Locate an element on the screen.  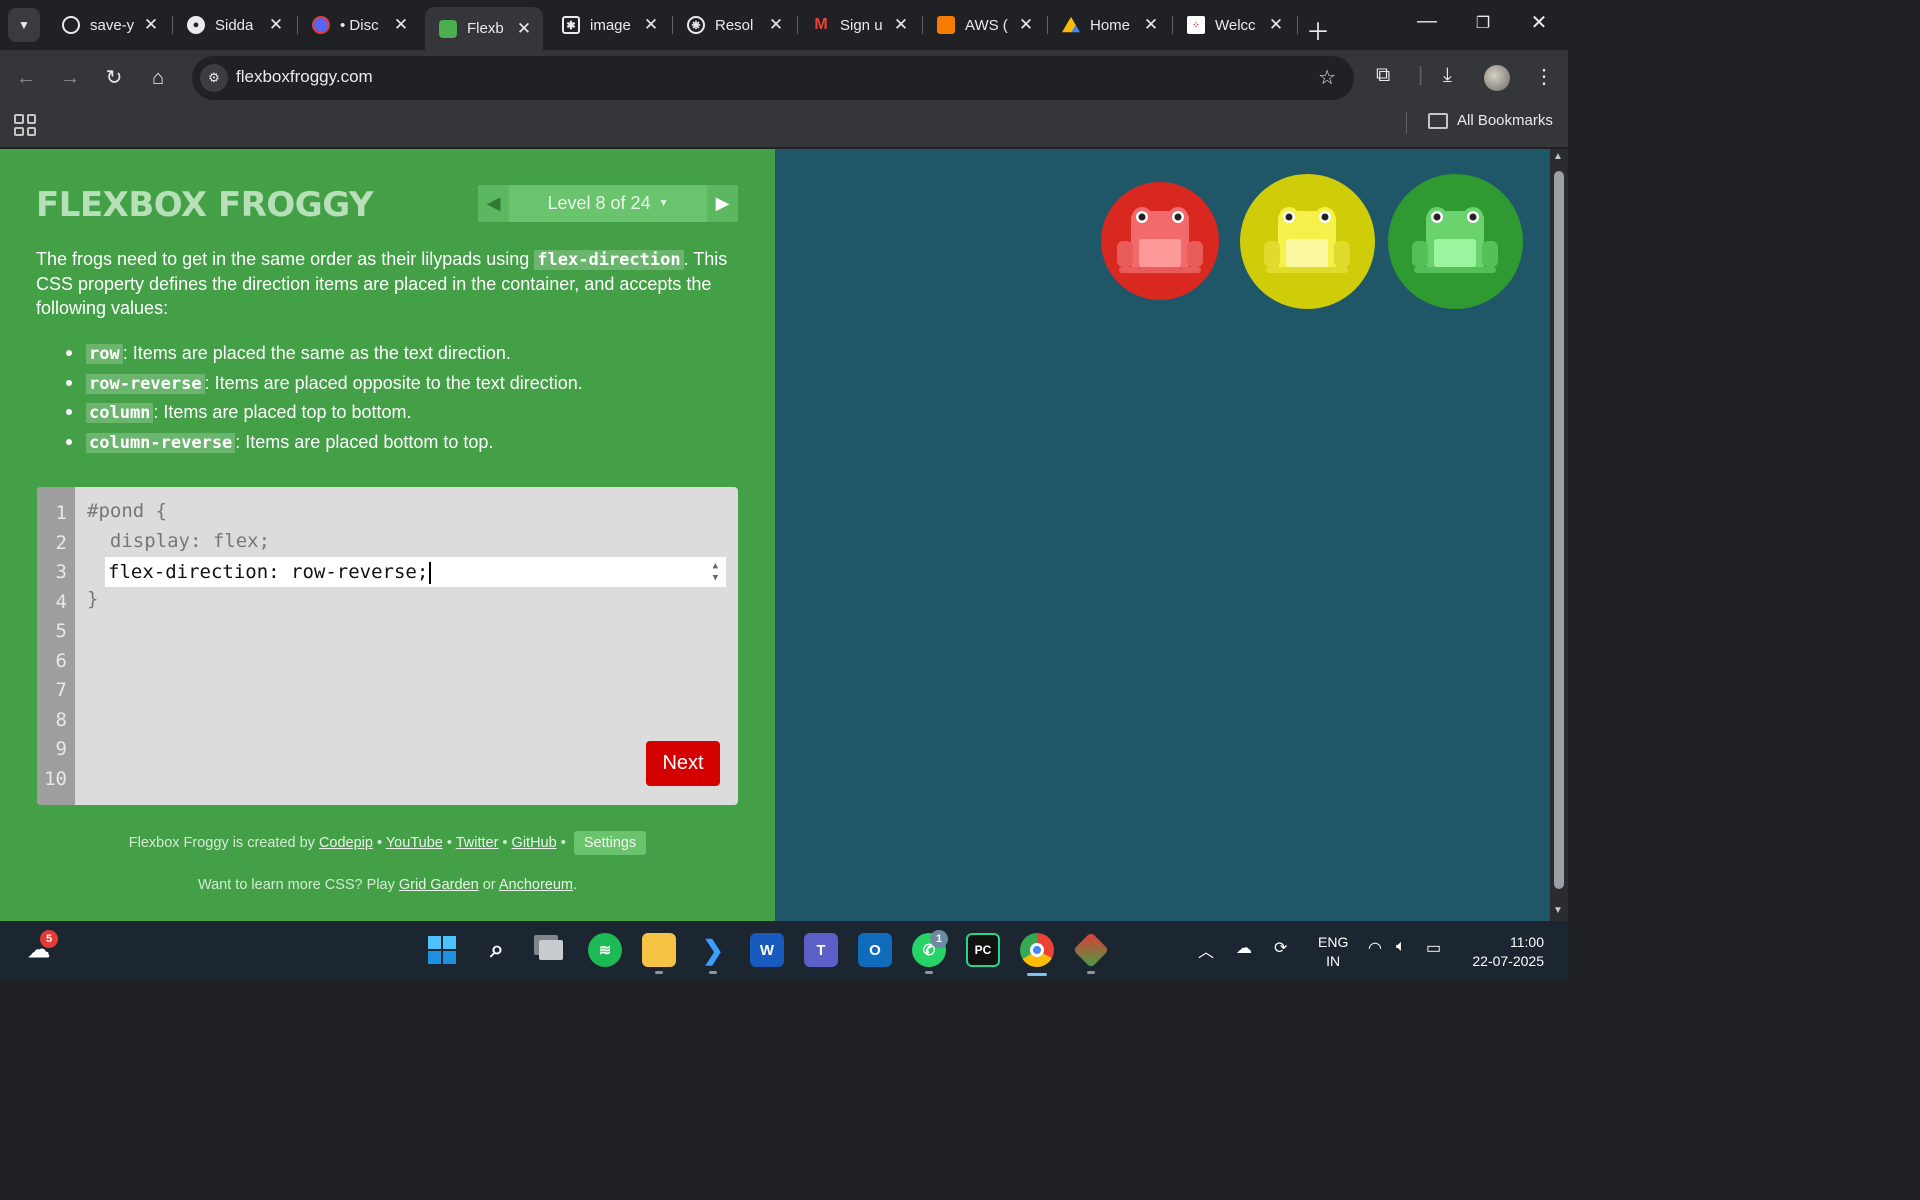
github-icon: ● is located at coordinates (196, 25).